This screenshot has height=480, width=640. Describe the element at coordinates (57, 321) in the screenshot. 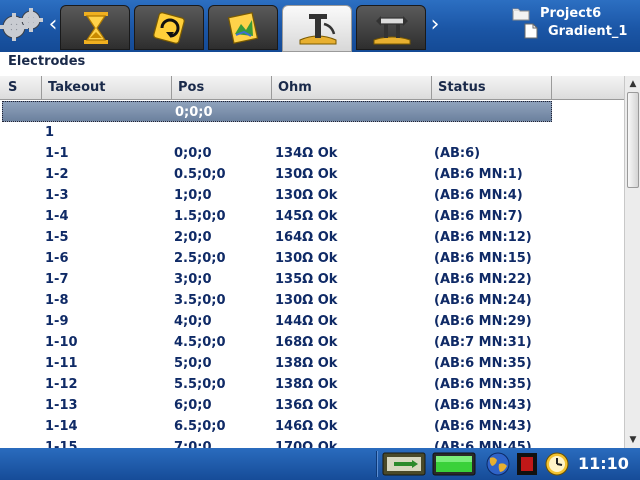

I see `cell-takeout: 1-9` at that location.